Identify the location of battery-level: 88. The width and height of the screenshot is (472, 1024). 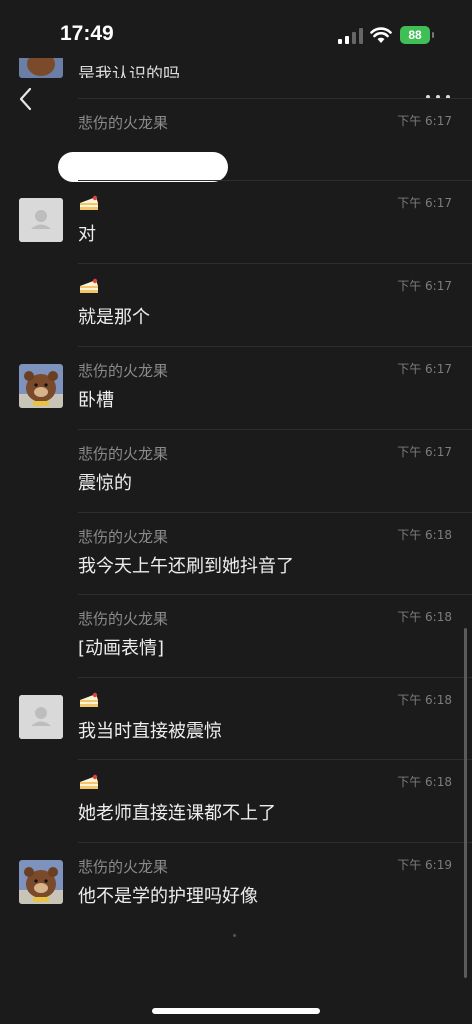
(415, 35).